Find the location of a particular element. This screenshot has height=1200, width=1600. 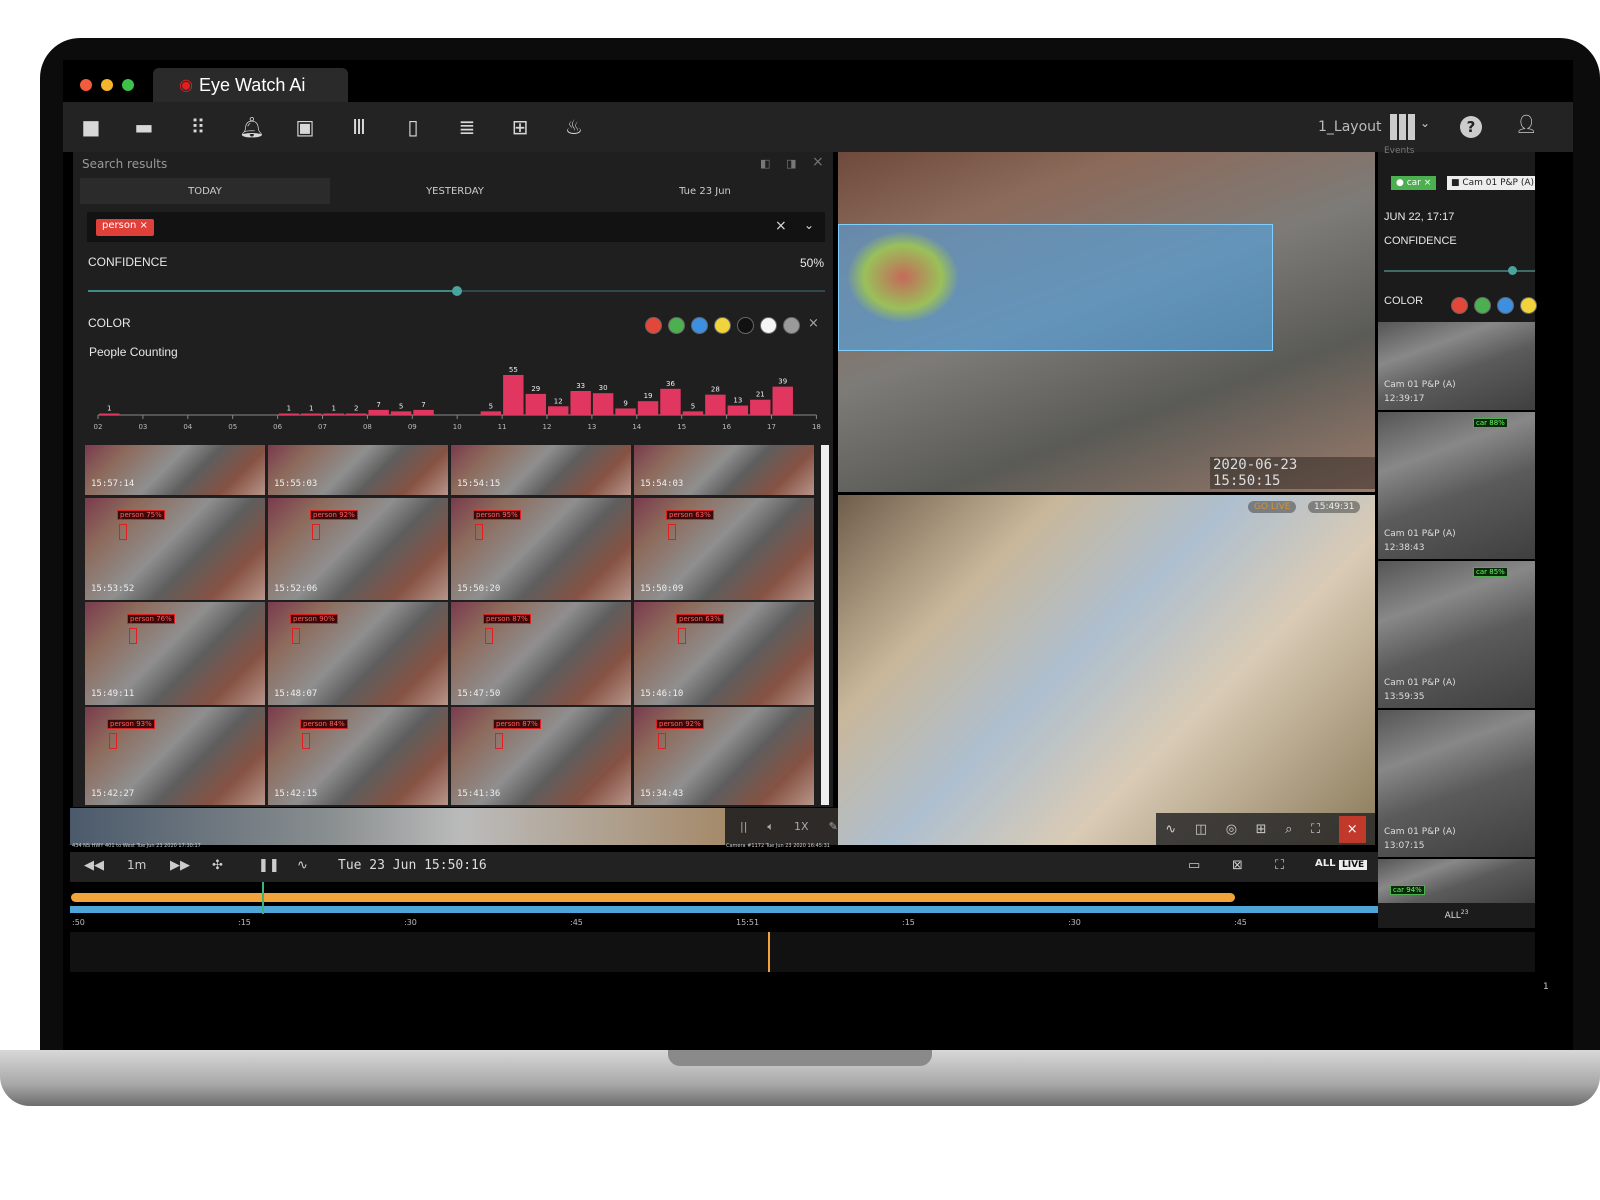

search-result-thumbnail: 15:48:07 person 90% is located at coordinates (358, 653).